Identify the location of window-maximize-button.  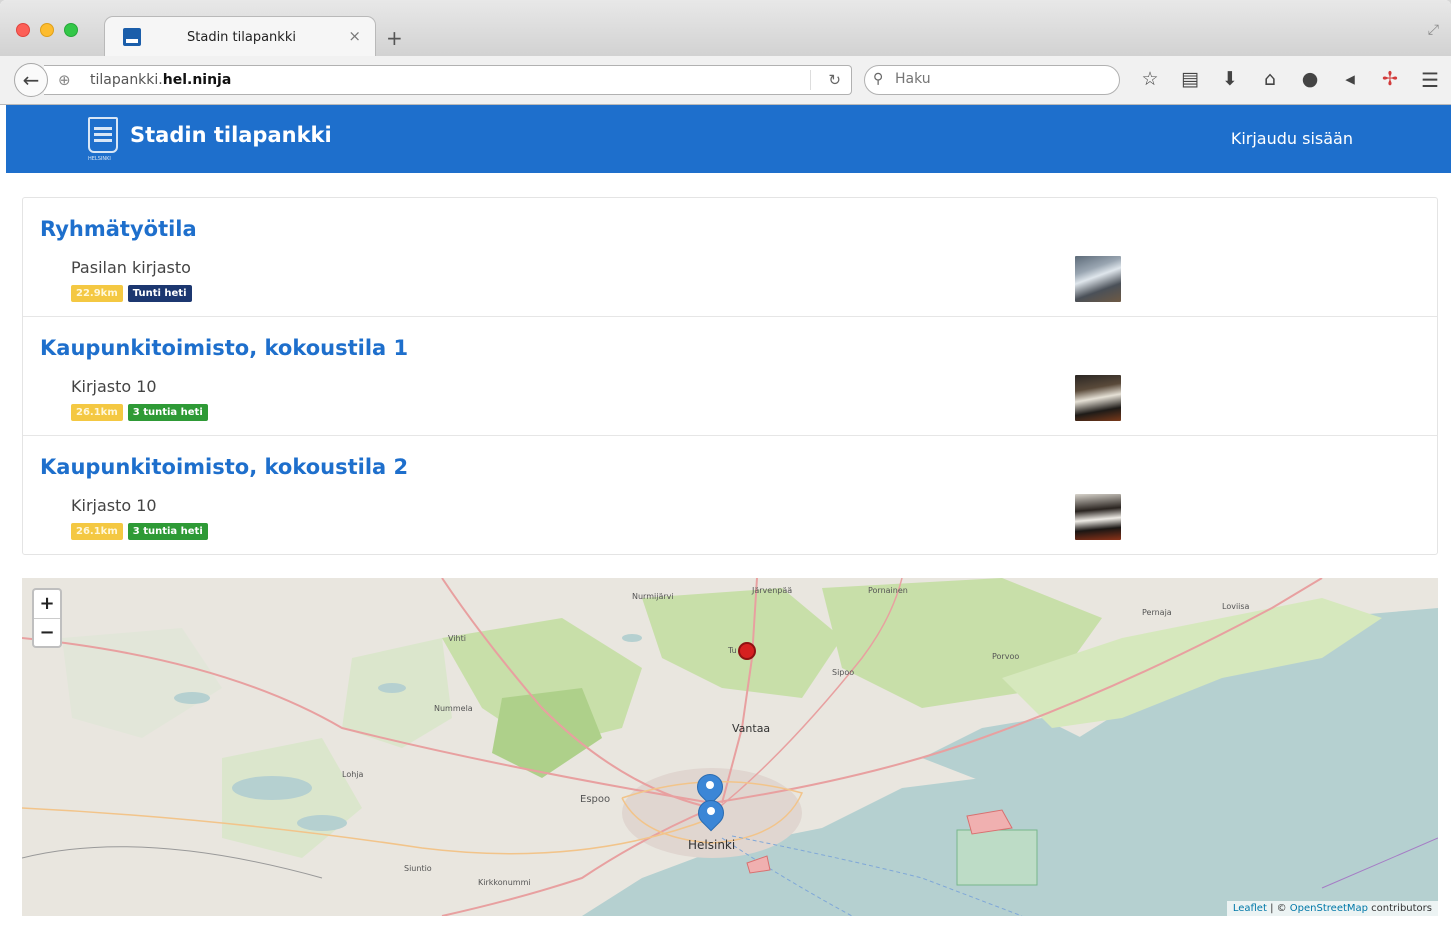
(71, 30).